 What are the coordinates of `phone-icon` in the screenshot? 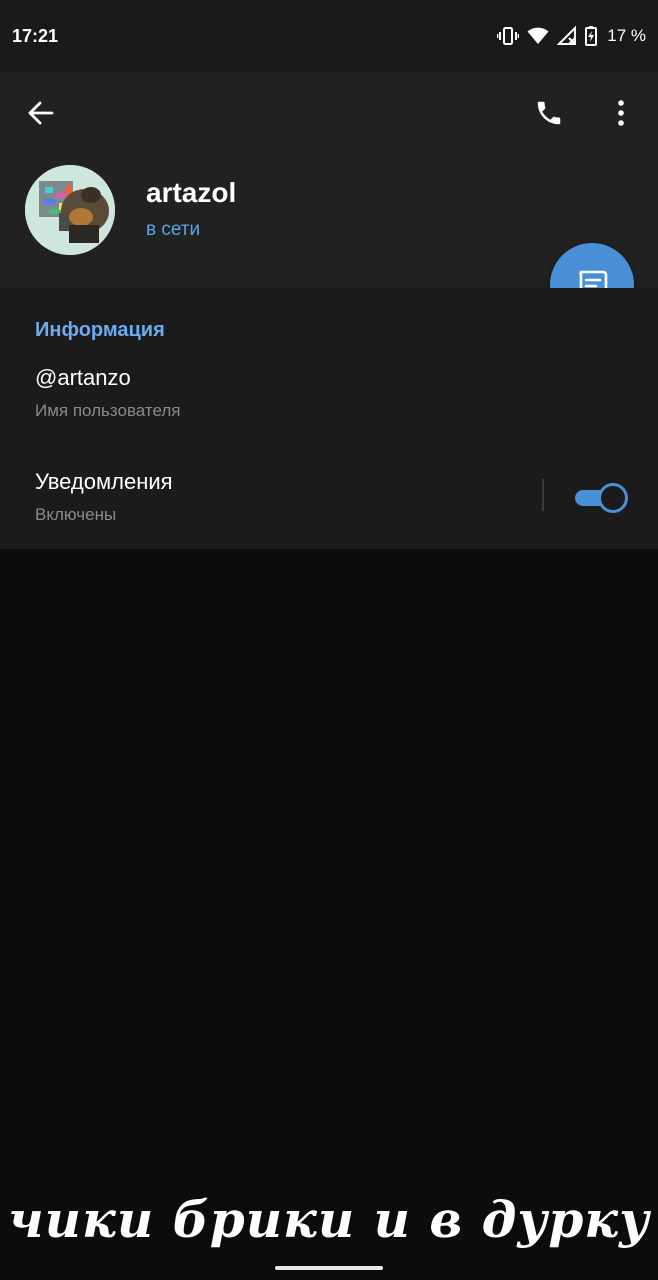 It's located at (549, 113).